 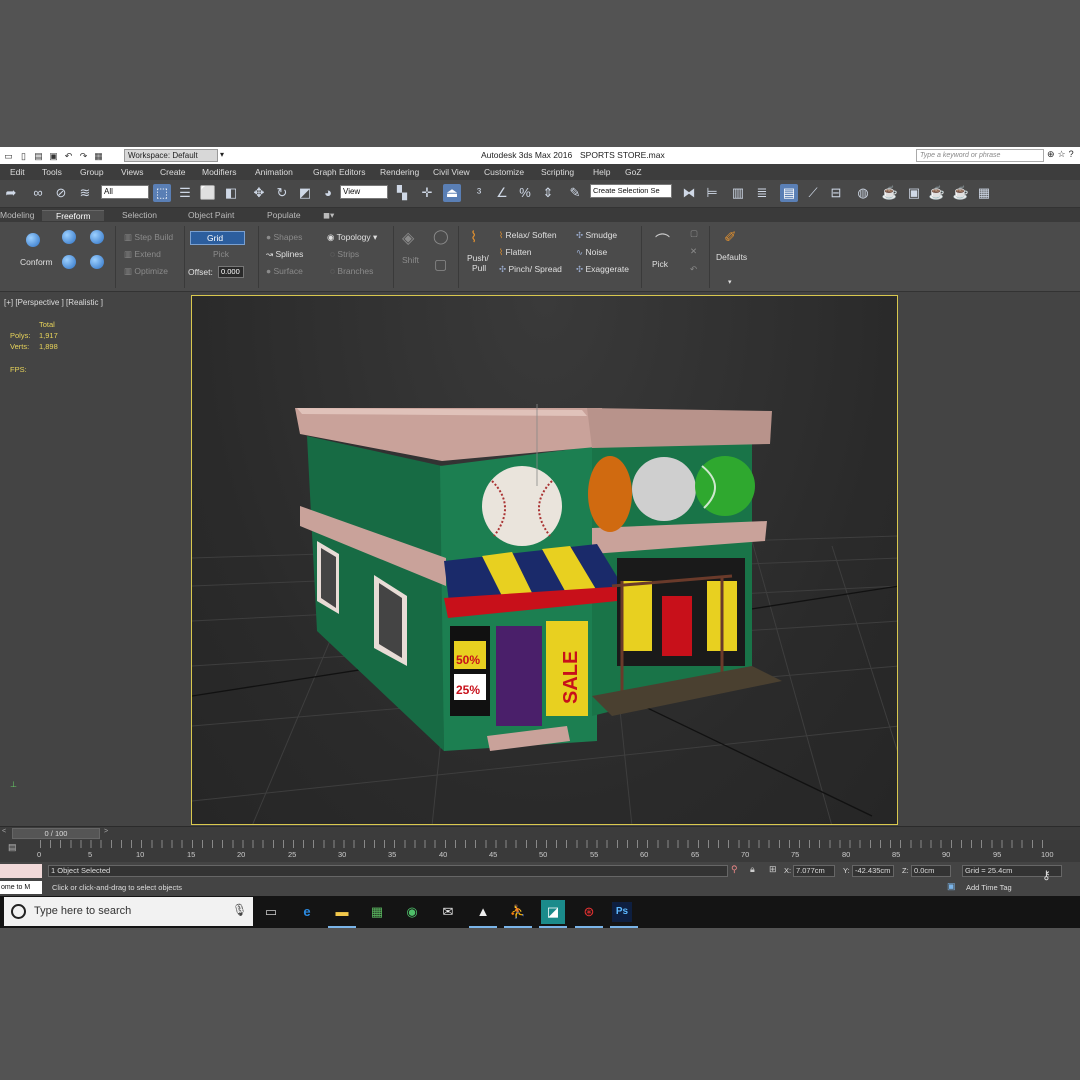 What do you see at coordinates (601, 172) in the screenshot?
I see `menu-help: Help` at bounding box center [601, 172].